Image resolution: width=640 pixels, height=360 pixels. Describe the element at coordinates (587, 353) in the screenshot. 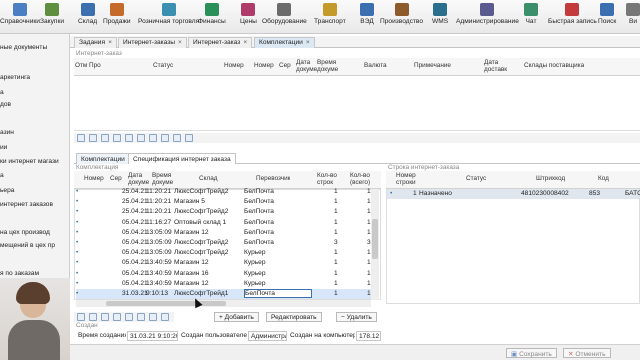

I see `cancel-button: ✕ Отменить` at that location.